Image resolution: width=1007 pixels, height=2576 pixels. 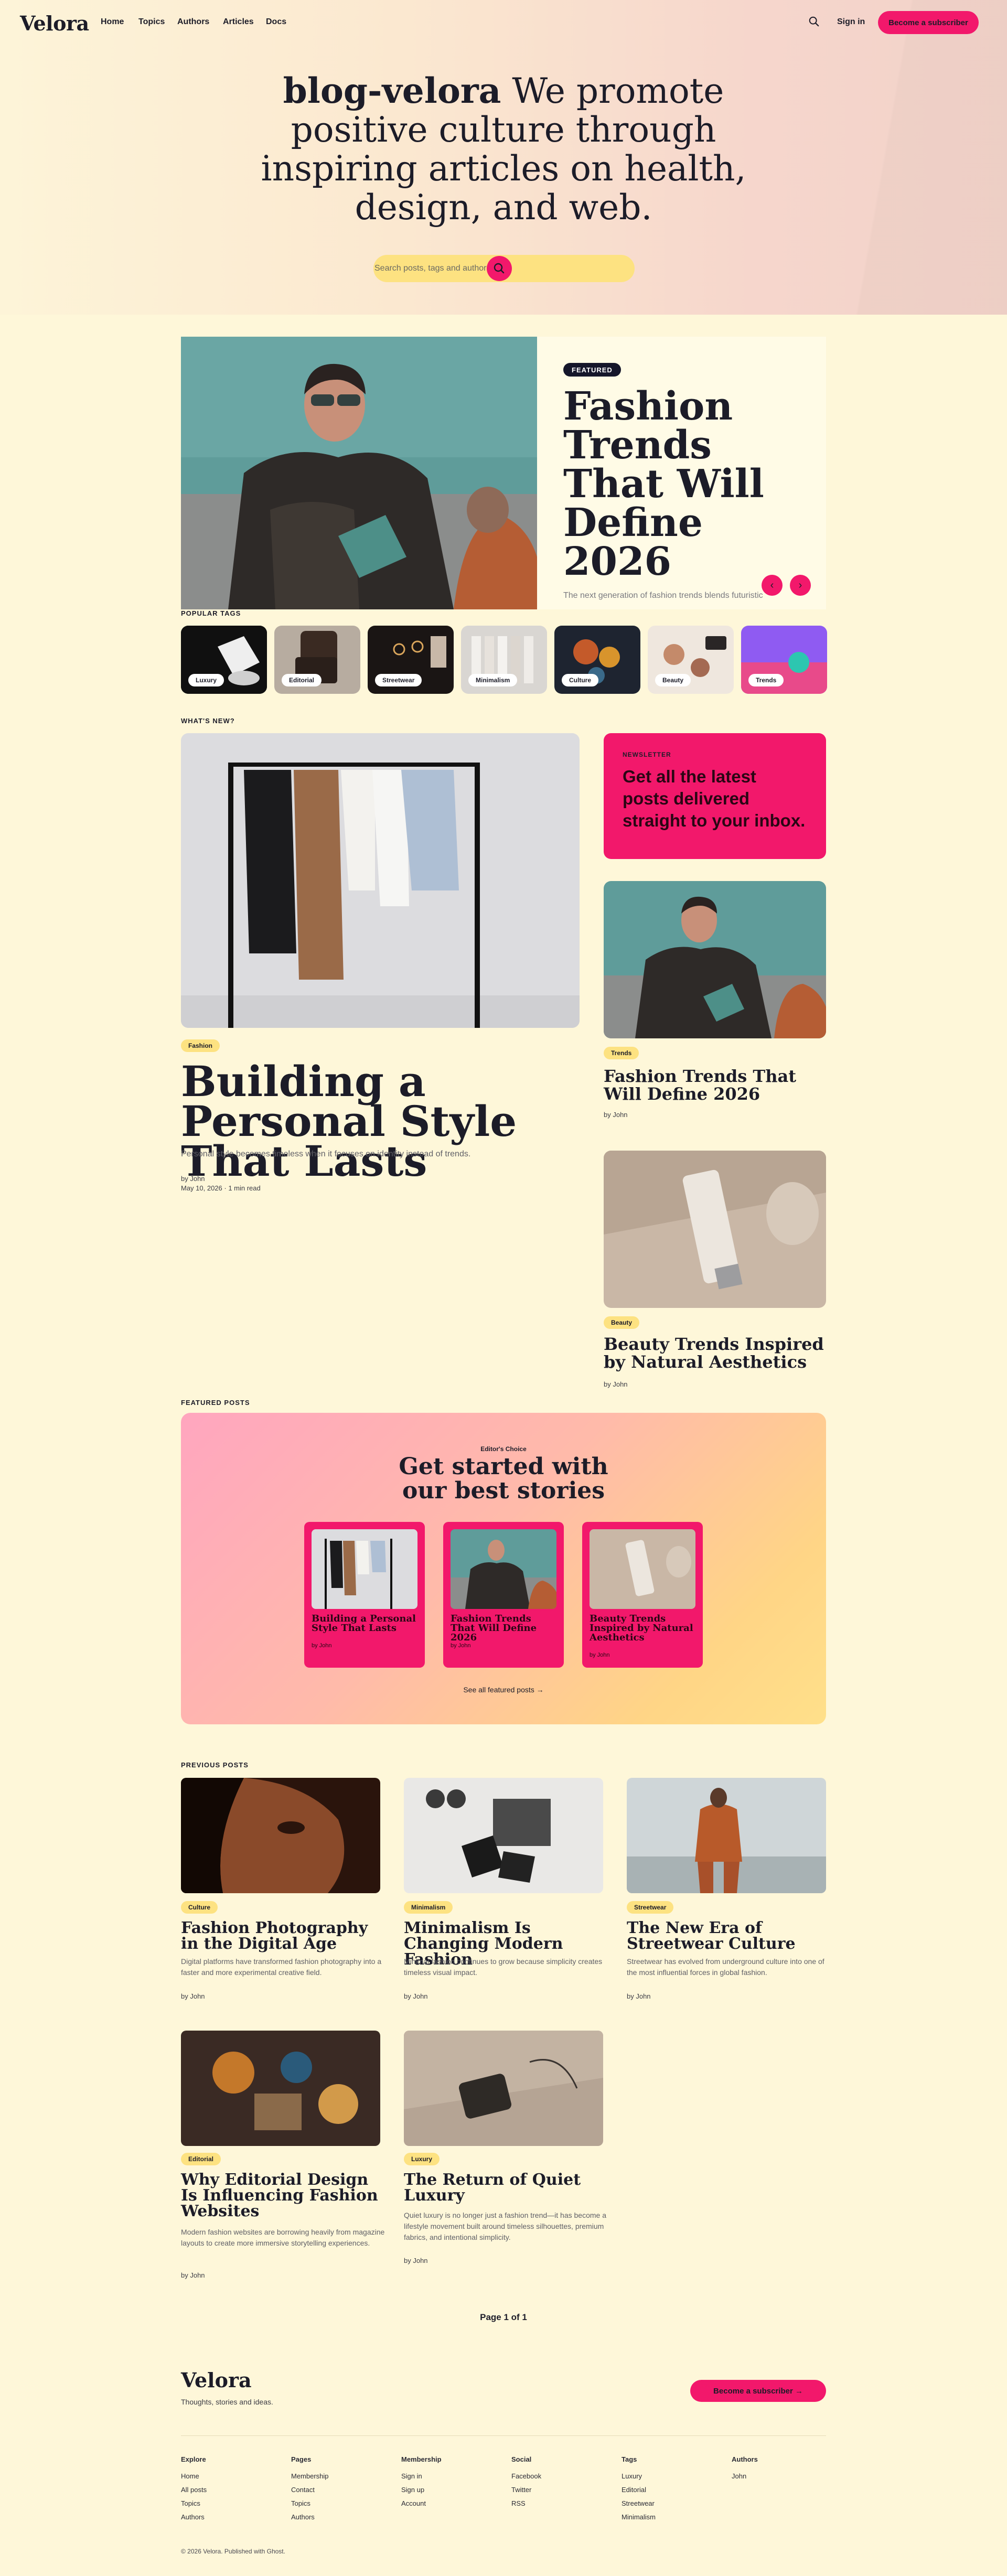 I want to click on side-post-author-2: by John, so click(x=616, y=1384).